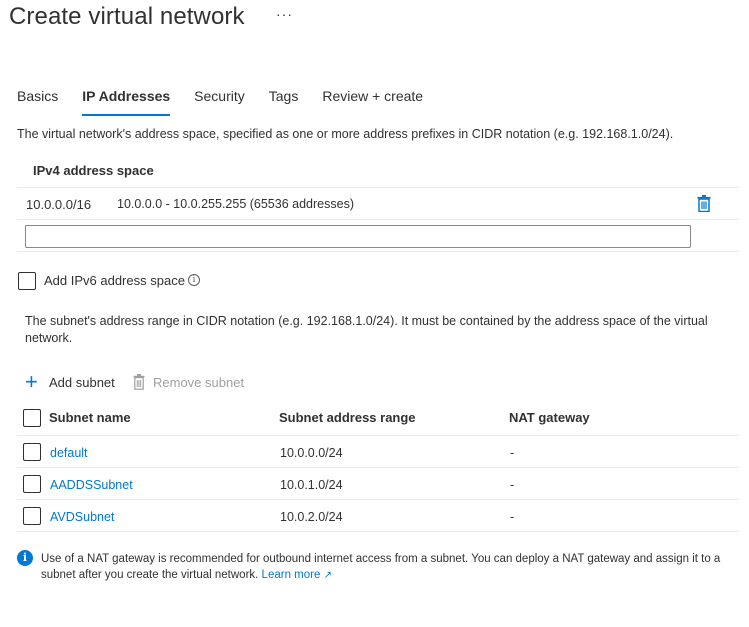 The width and height of the screenshot is (749, 627). I want to click on tab-review-create: Review + create, so click(372, 100).